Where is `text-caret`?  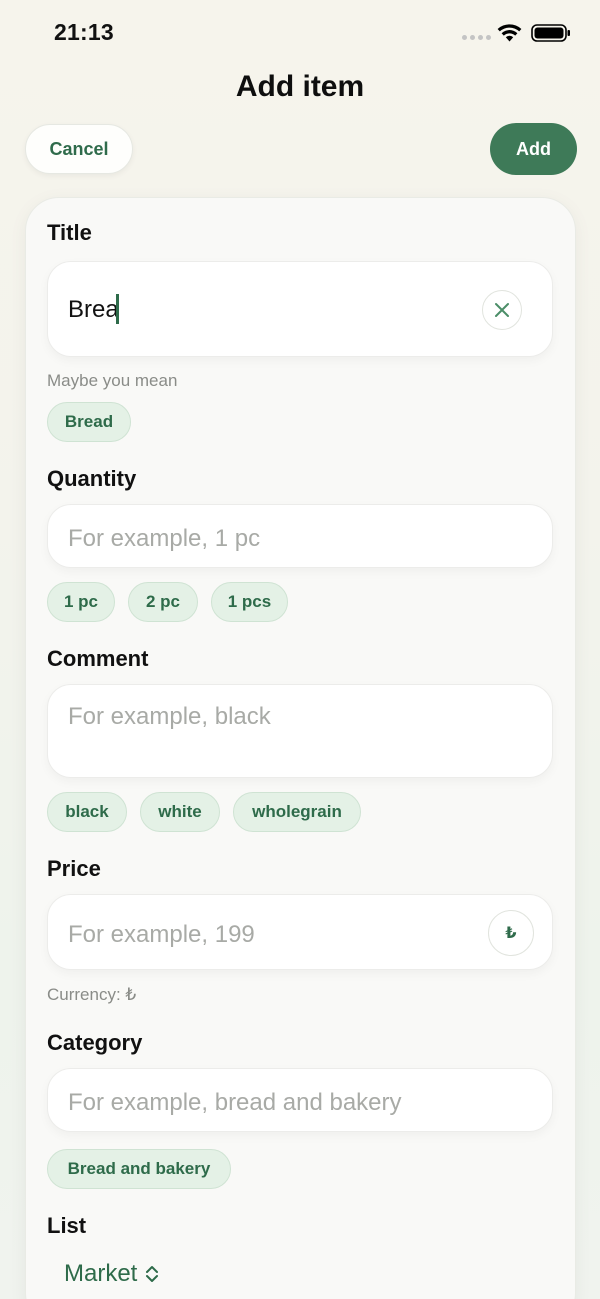
text-caret is located at coordinates (117, 309).